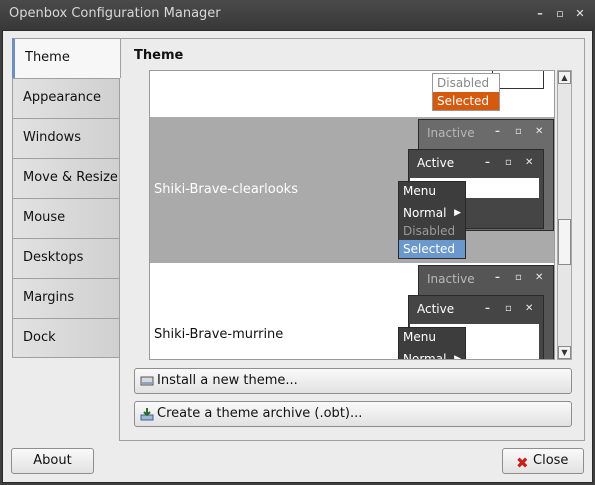  I want to click on tab-windows: Windows, so click(66, 138).